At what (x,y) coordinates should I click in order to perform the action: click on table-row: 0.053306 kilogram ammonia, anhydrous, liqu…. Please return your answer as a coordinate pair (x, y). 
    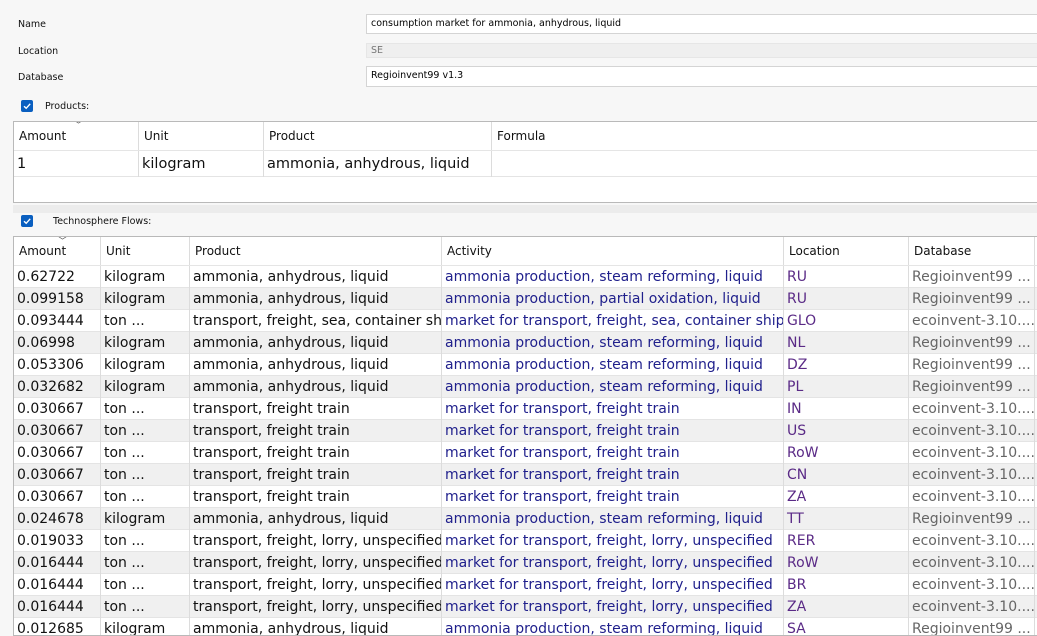
    Looking at the image, I should click on (525, 365).